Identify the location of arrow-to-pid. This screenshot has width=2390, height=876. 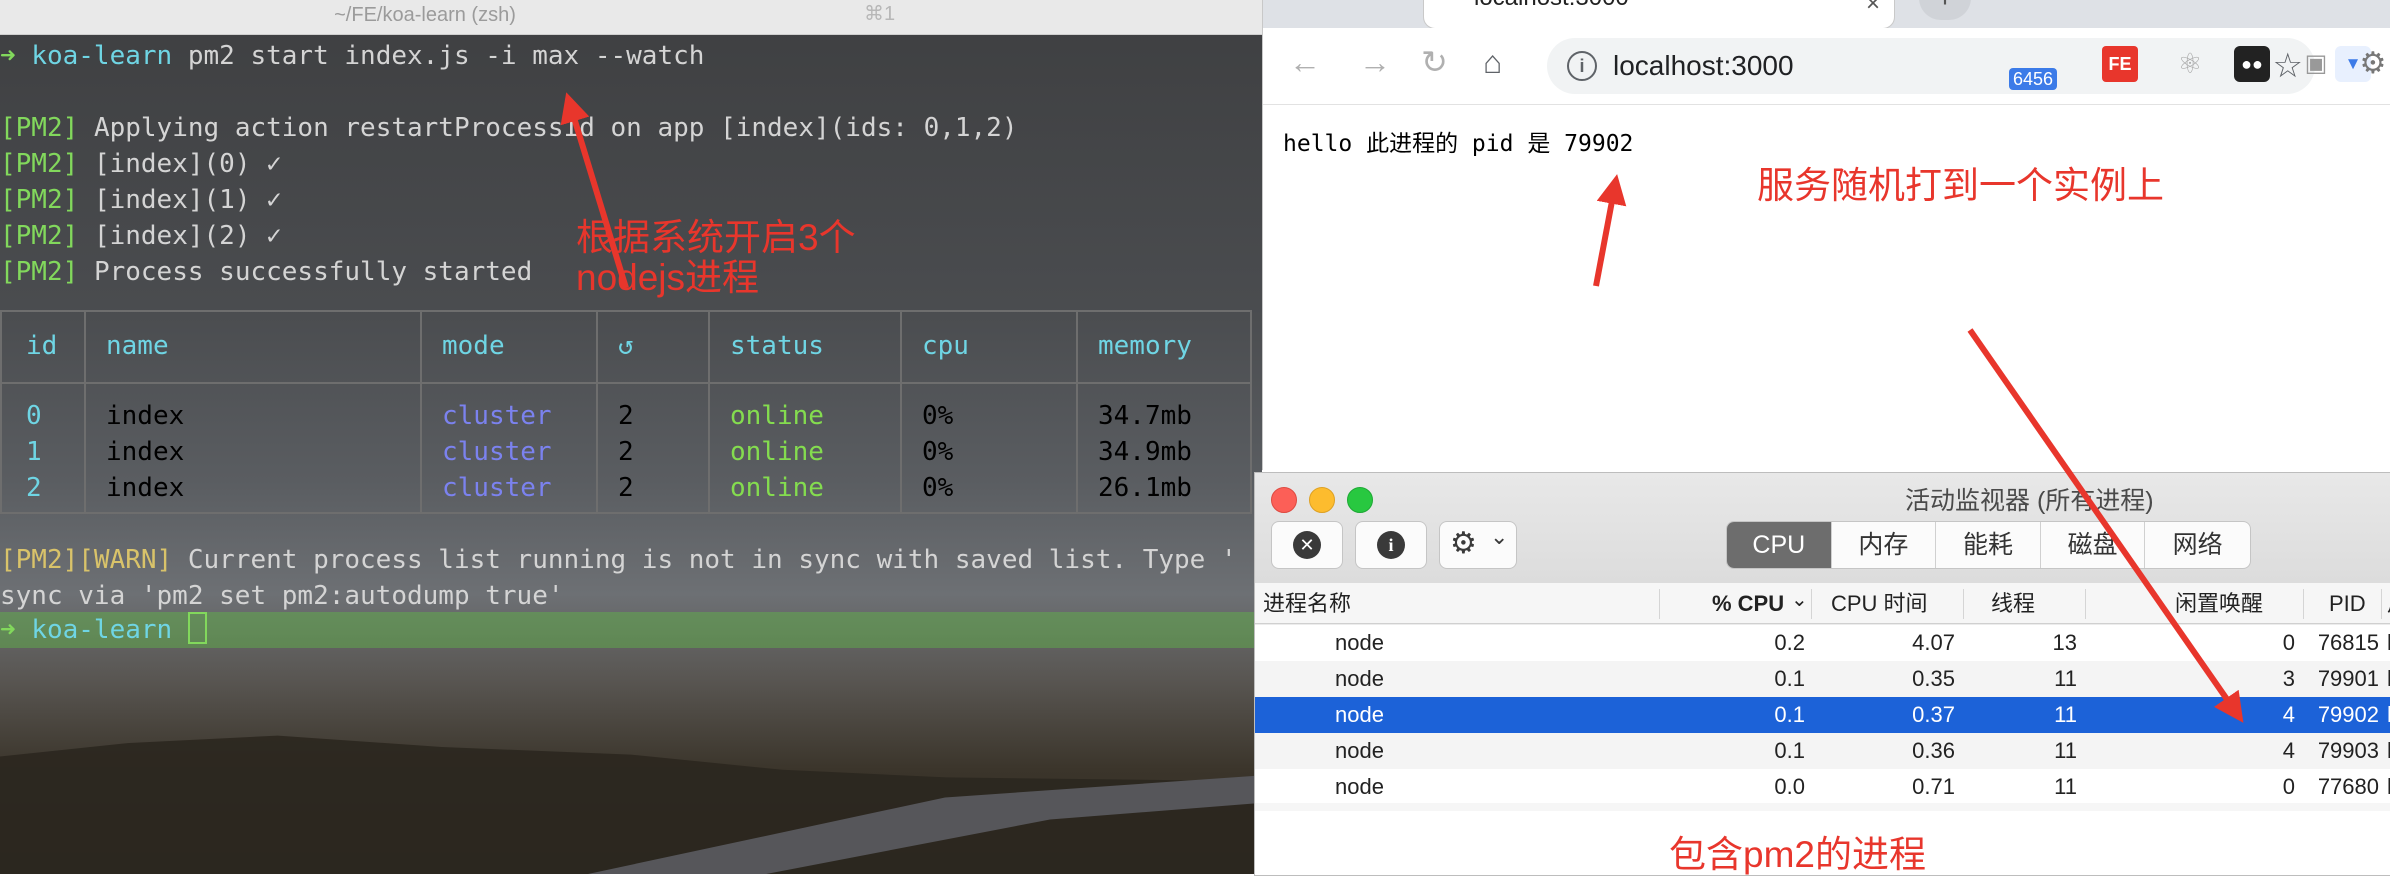
(1610, 230).